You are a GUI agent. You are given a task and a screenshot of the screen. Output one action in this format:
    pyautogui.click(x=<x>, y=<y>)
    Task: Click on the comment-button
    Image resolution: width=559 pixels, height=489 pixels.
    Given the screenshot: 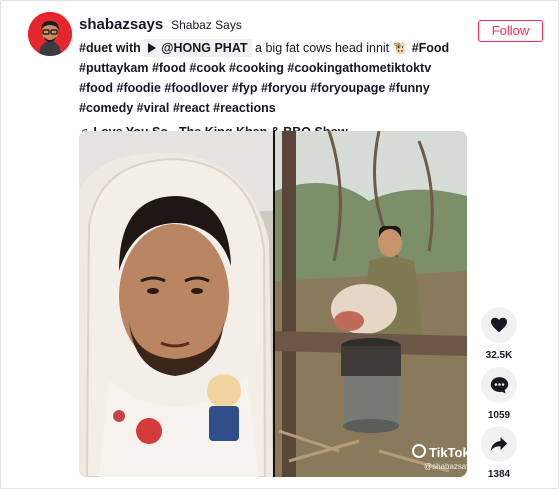 What is the action you would take?
    pyautogui.click(x=499, y=385)
    